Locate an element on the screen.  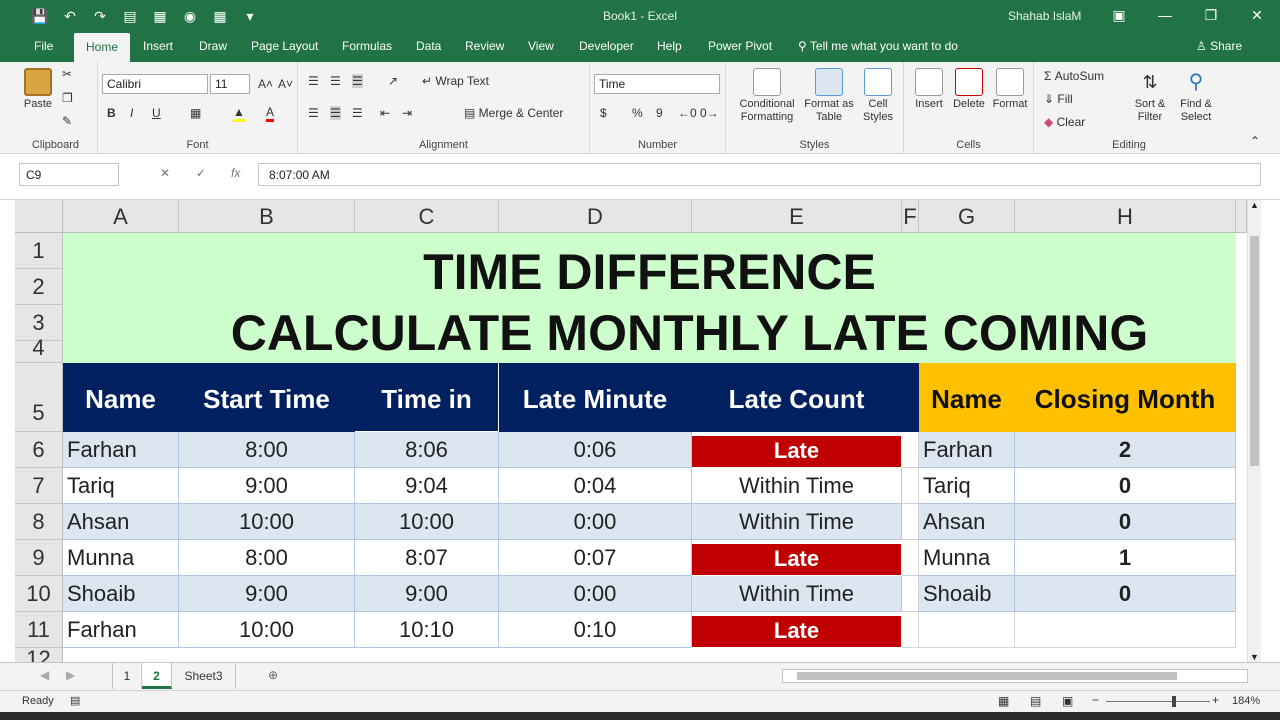
percent-button: % is located at coordinates (637, 113).